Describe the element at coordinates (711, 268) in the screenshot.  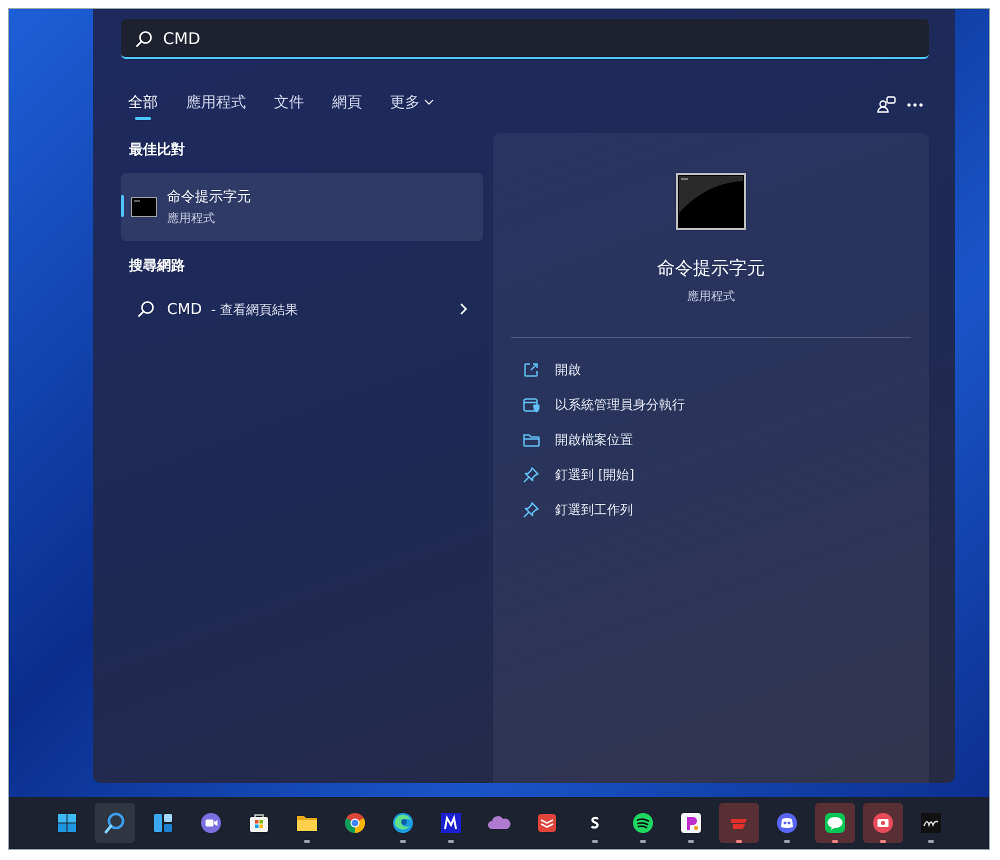
I see `app-title: 命令提示字元` at that location.